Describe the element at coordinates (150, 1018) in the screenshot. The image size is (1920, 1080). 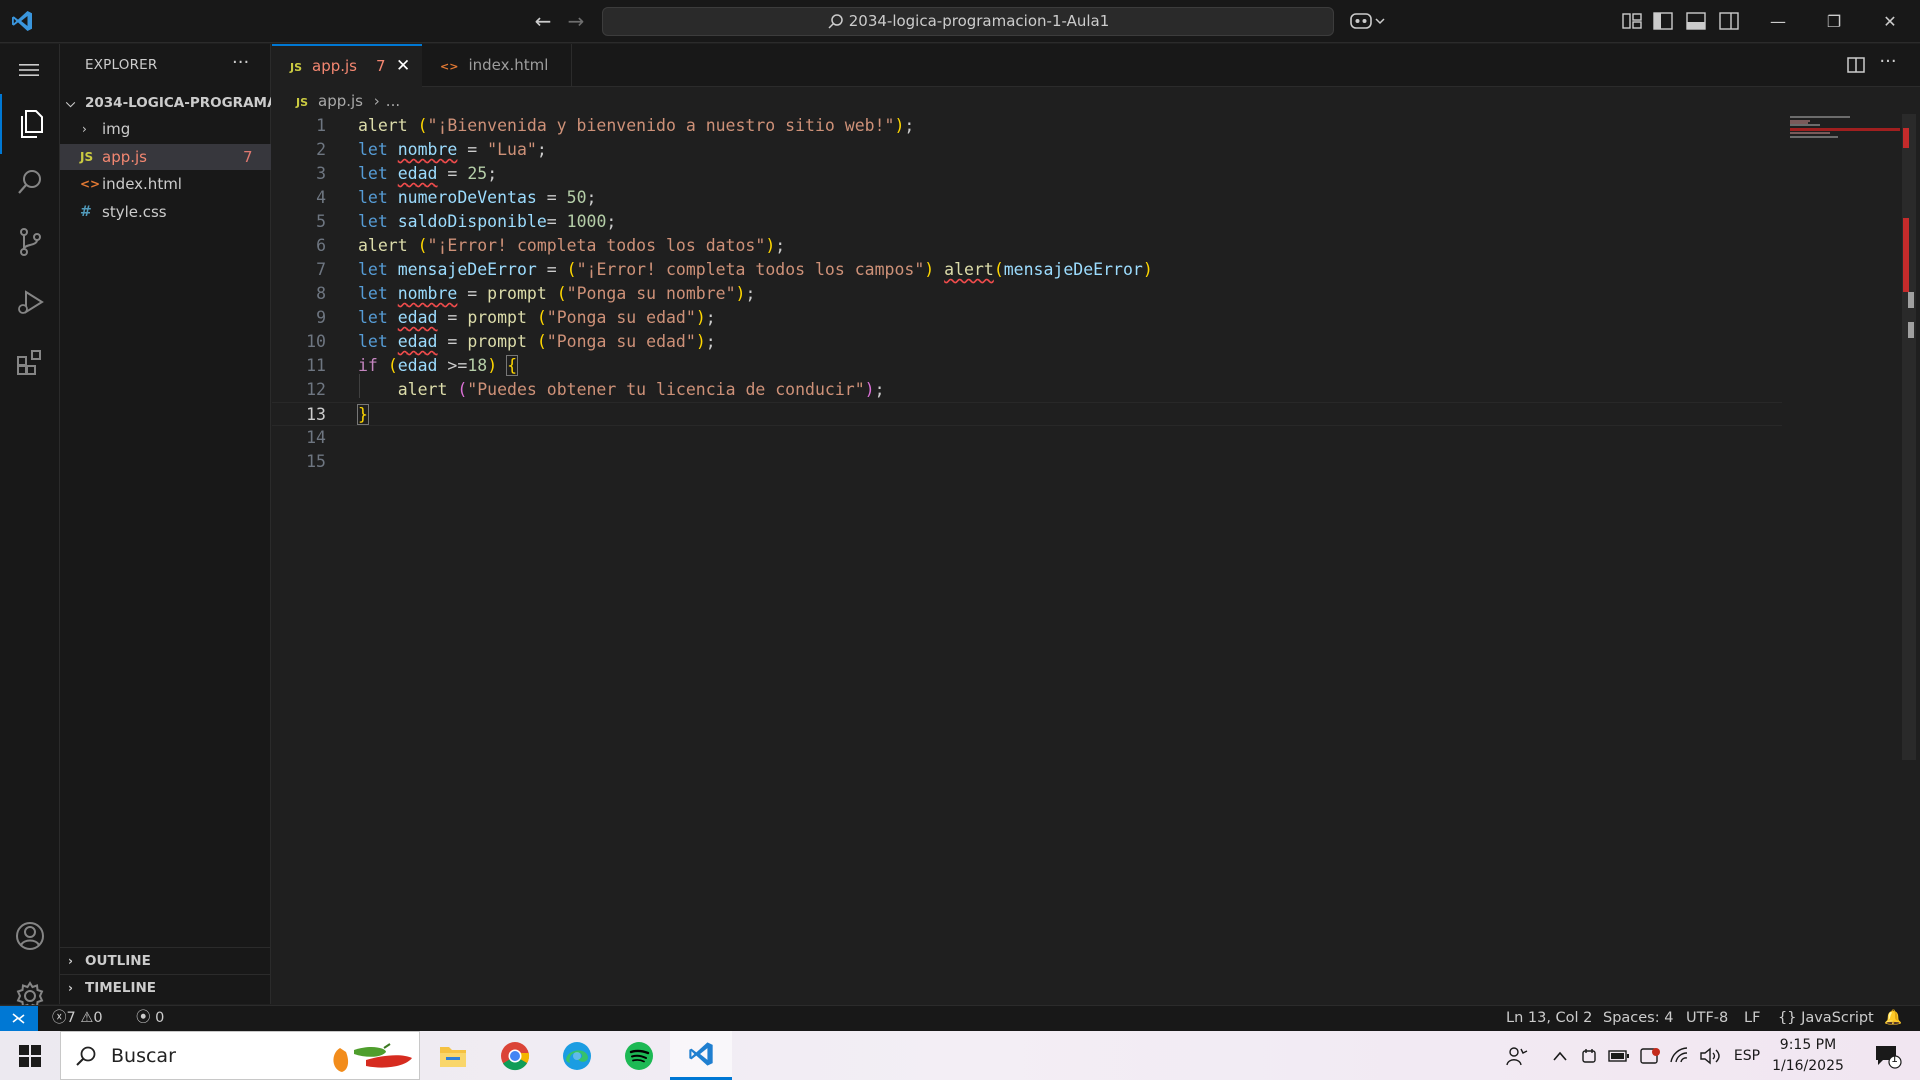
I see `ports-status: ⦿ 0` at that location.